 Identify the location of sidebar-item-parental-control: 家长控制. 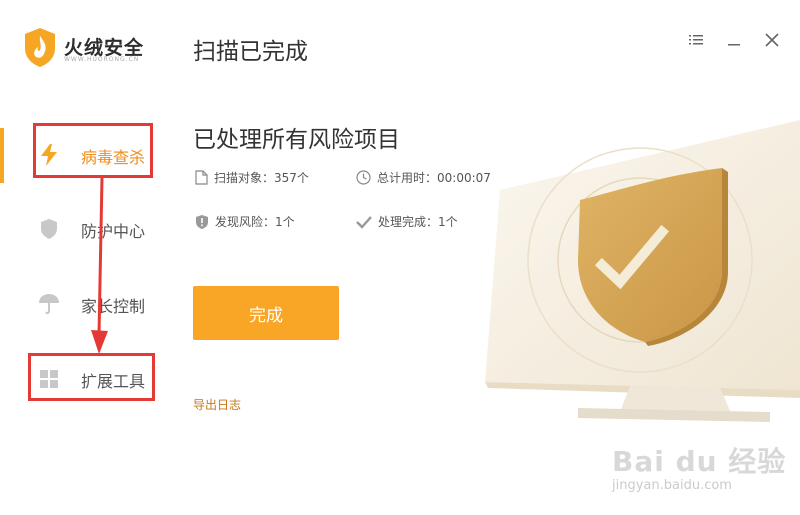
(85, 304).